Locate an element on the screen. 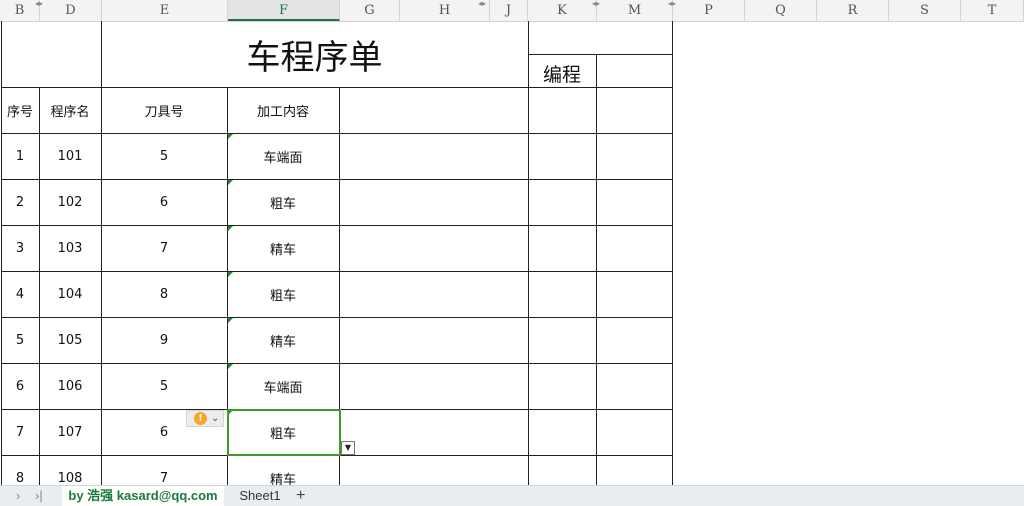 The width and height of the screenshot is (1024, 506). col-header-g: G is located at coordinates (370, 10).